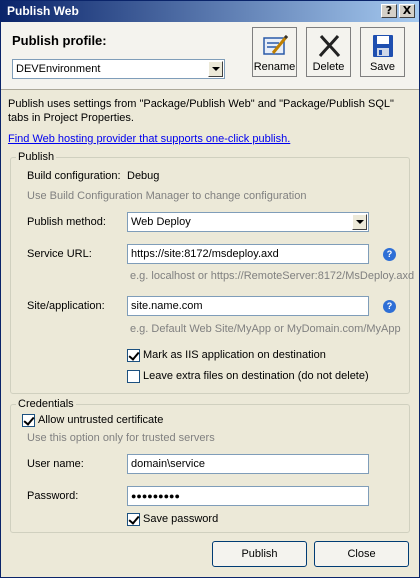 The width and height of the screenshot is (420, 578). What do you see at coordinates (382, 67) in the screenshot?
I see `save-label: Save` at bounding box center [382, 67].